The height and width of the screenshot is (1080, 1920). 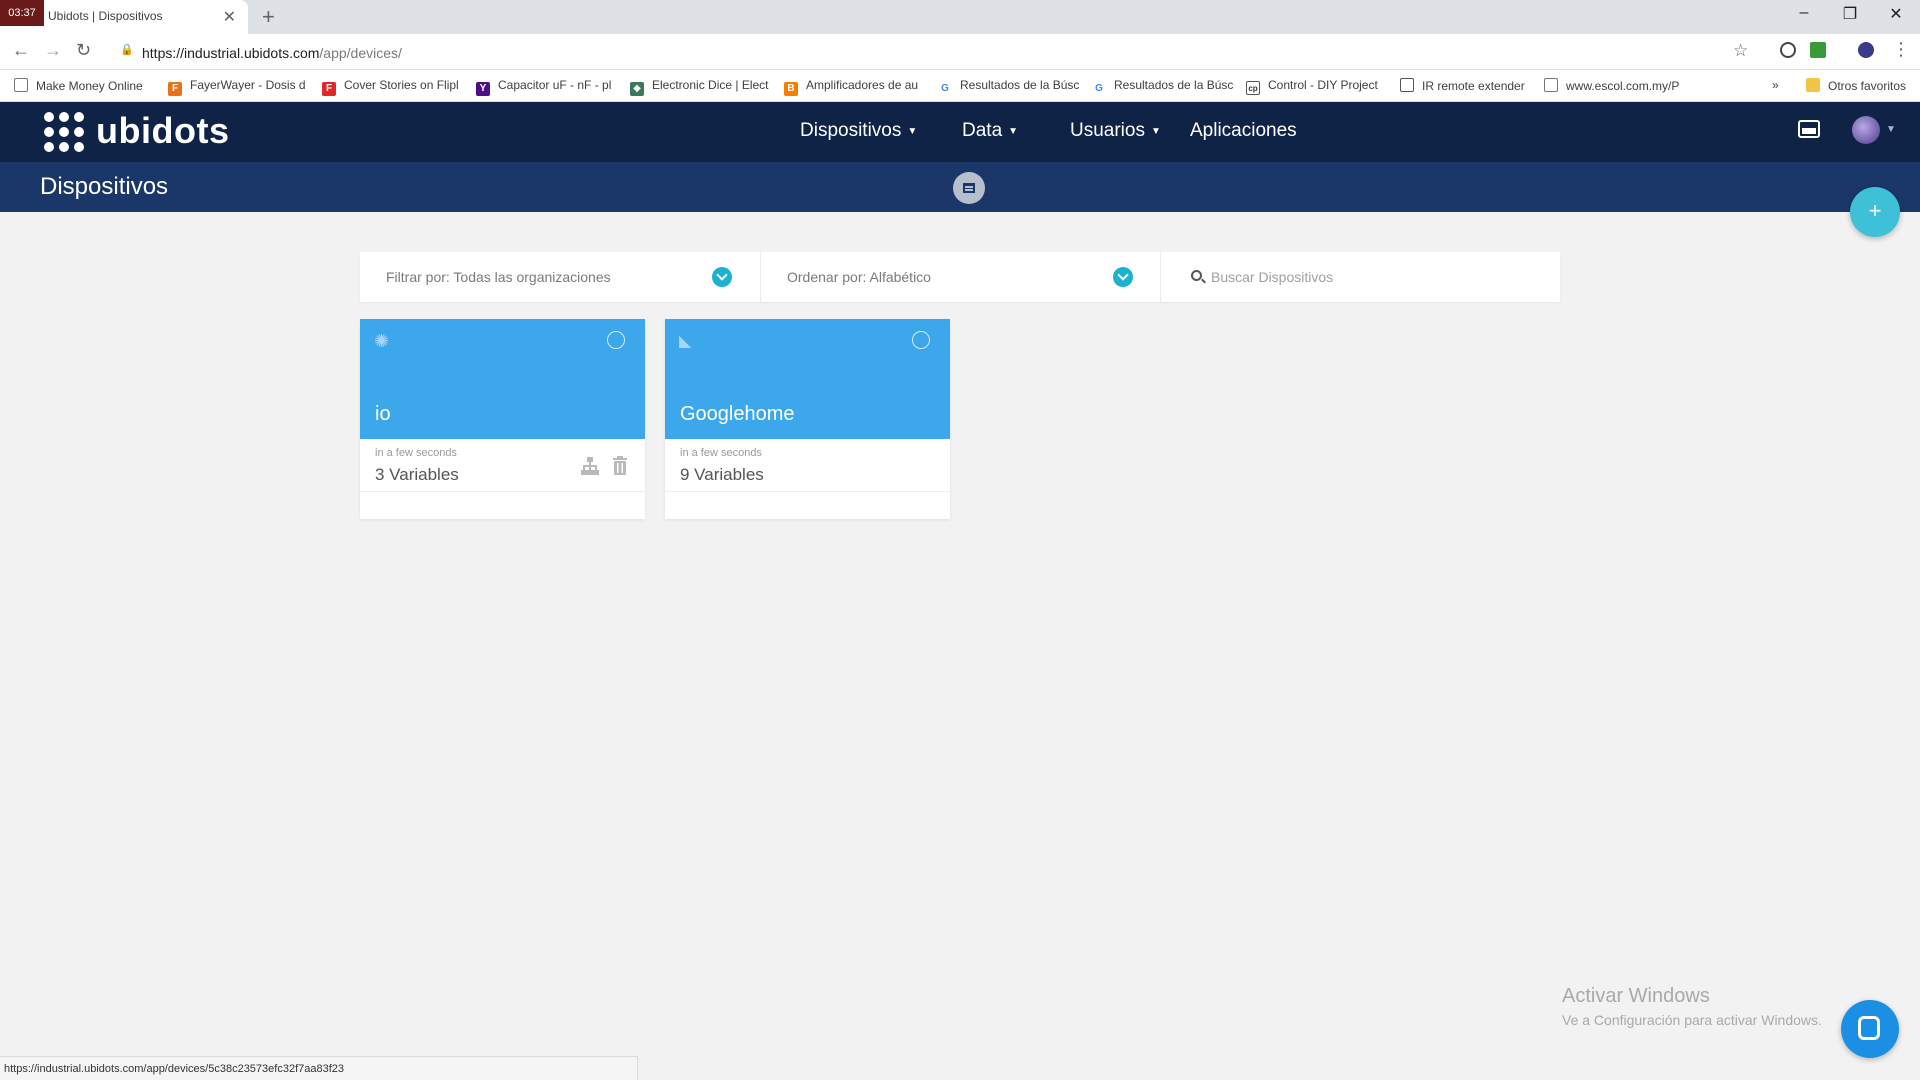 What do you see at coordinates (990, 131) in the screenshot?
I see `nav-data: Data ▼` at bounding box center [990, 131].